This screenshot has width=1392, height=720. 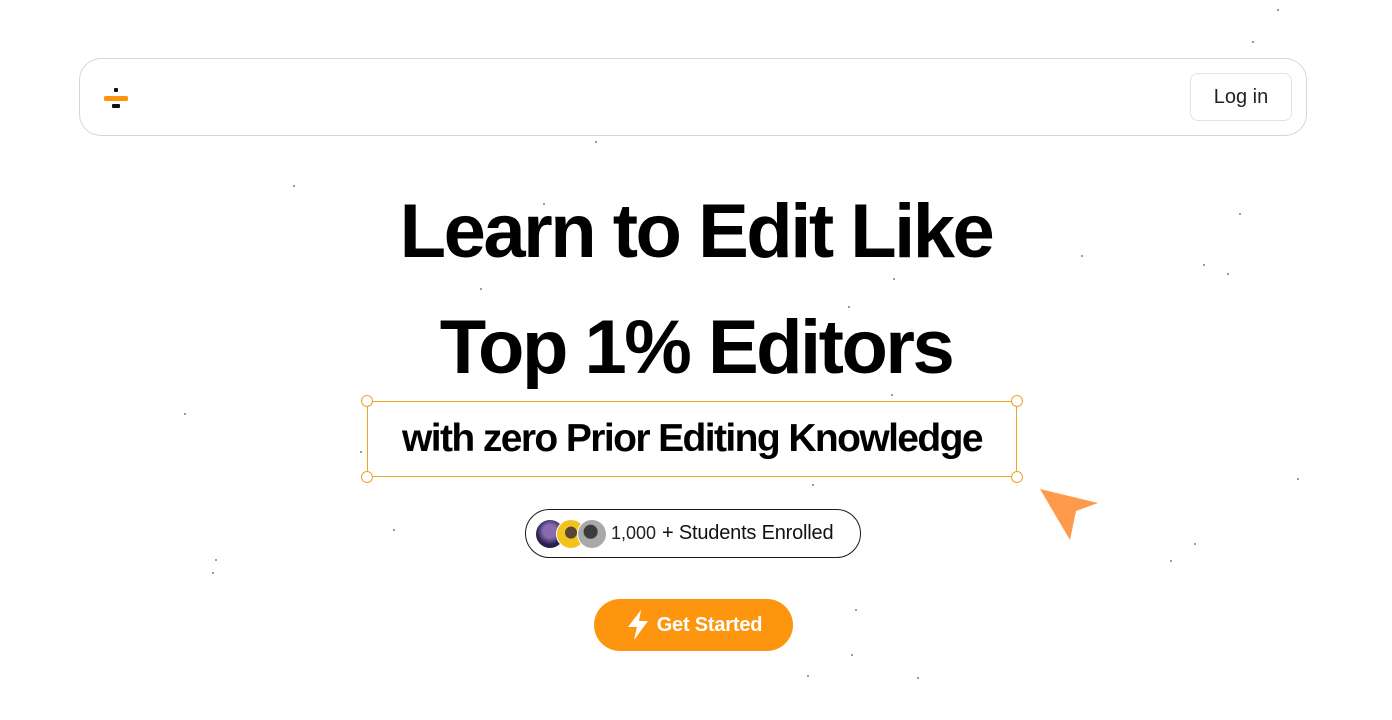 What do you see at coordinates (697, 347) in the screenshot?
I see `hero-title-line-2: Top 1% Editors` at bounding box center [697, 347].